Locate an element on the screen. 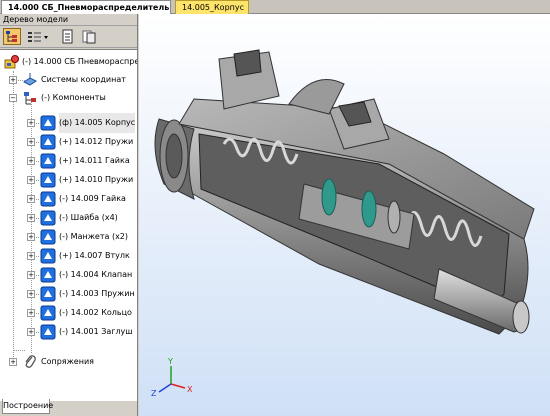  components-icon is located at coordinates (30, 98).